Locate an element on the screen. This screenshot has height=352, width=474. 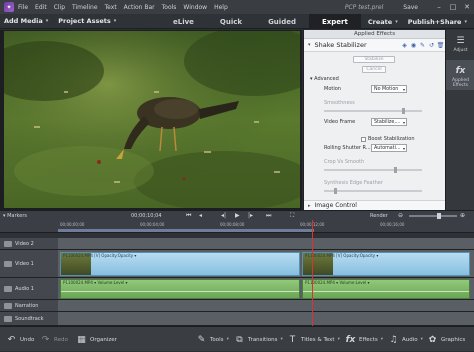
go-to-start-icon: ⏮ is located at coordinates (188, 216).